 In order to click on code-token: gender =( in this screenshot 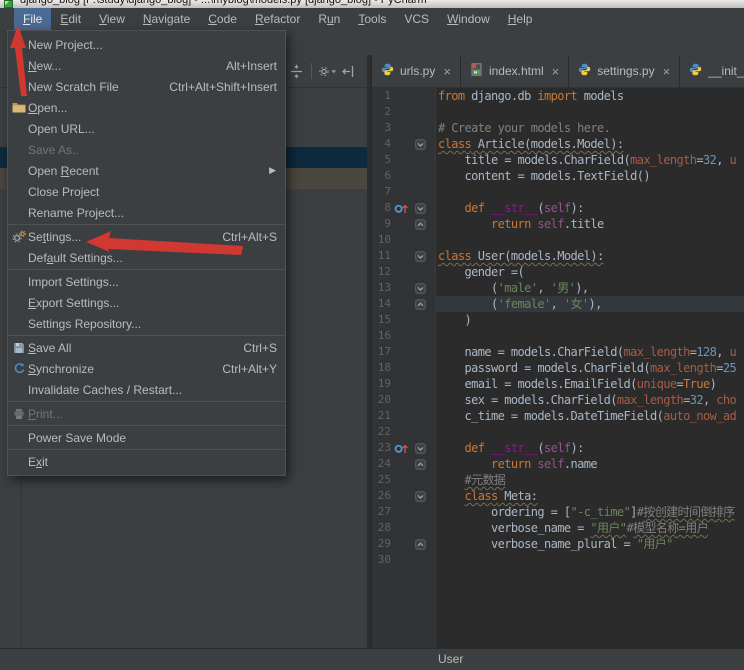, I will do `click(481, 272)`.